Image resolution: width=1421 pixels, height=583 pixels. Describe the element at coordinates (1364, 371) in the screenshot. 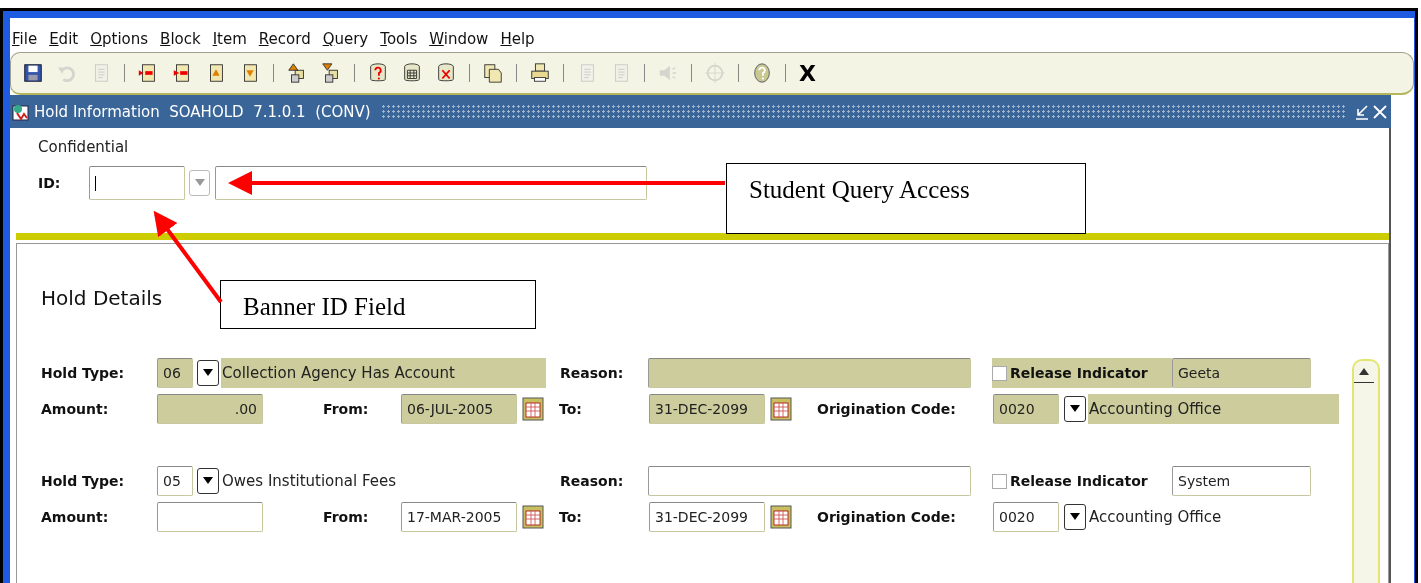

I see `up-arrow-icon` at that location.